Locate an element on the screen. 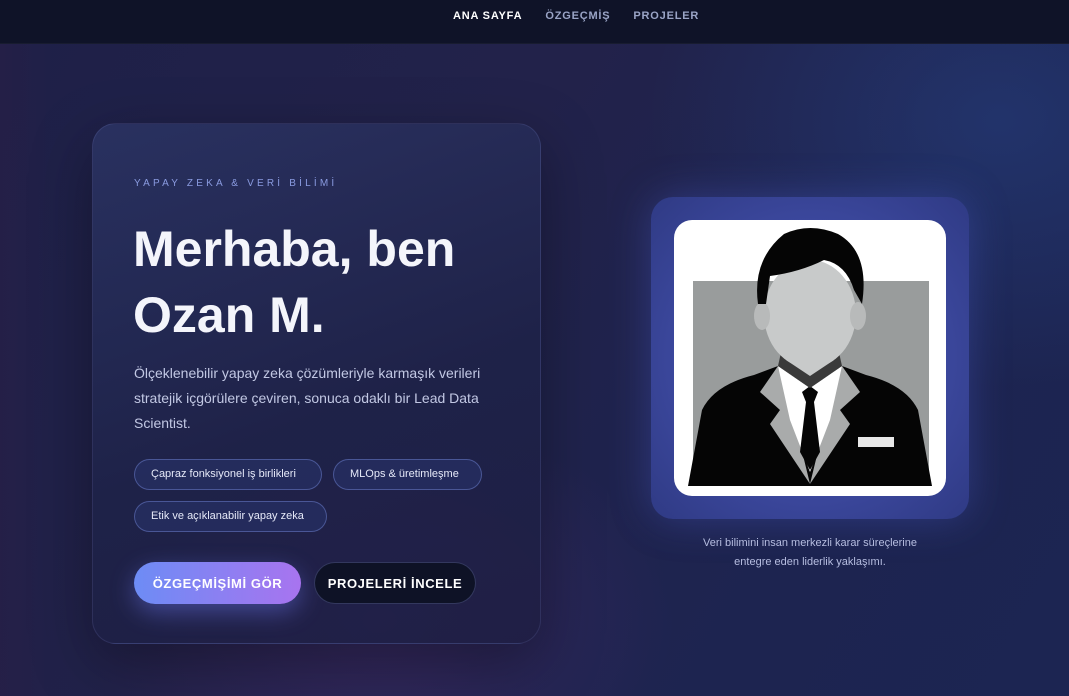  background-edge-shade is located at coordinates (26, 370).